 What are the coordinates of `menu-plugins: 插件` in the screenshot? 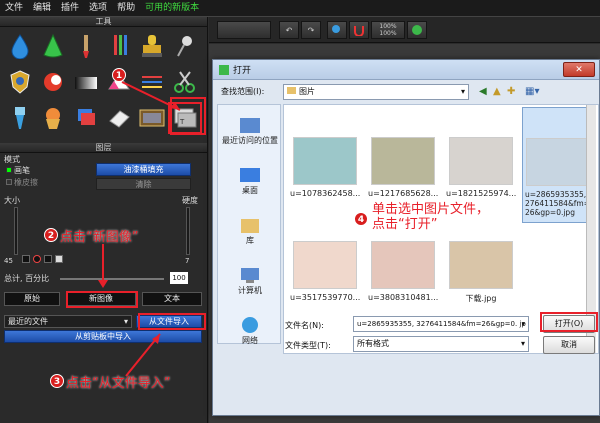 It's located at (70, 8).